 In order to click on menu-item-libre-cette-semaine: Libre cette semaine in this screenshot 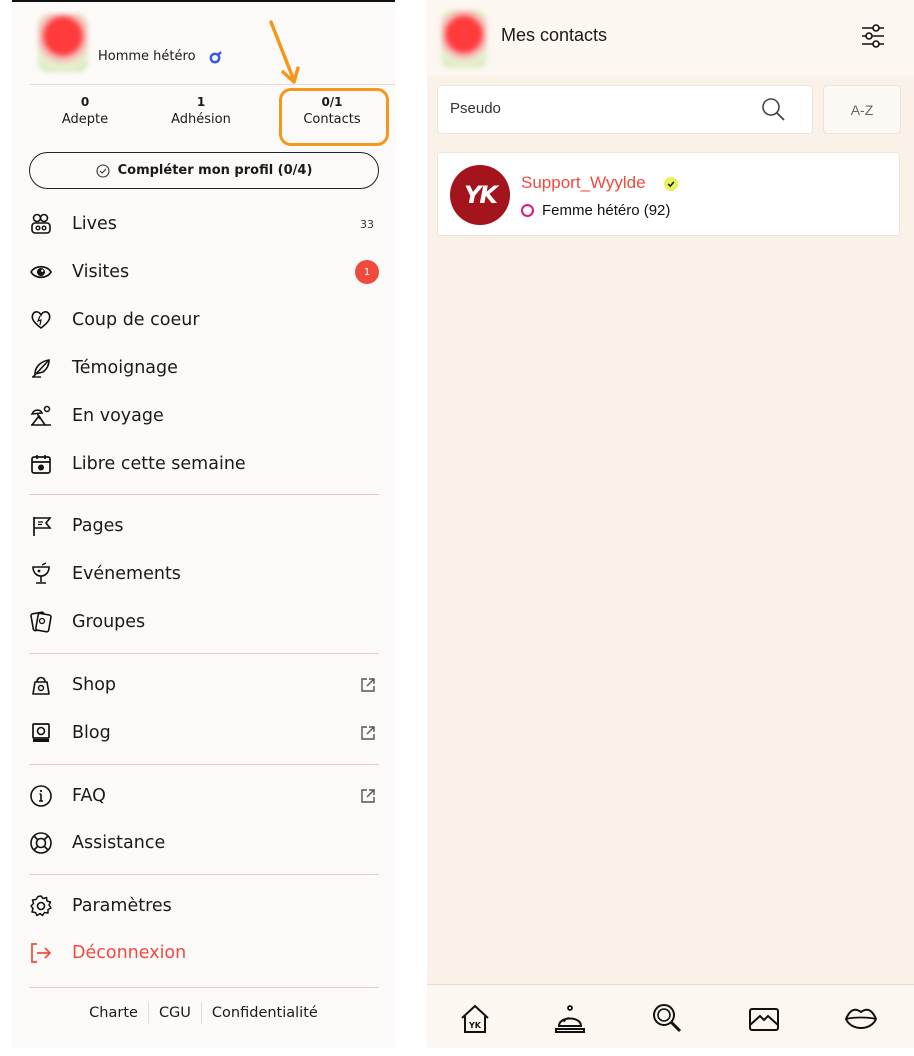, I will do `click(204, 464)`.